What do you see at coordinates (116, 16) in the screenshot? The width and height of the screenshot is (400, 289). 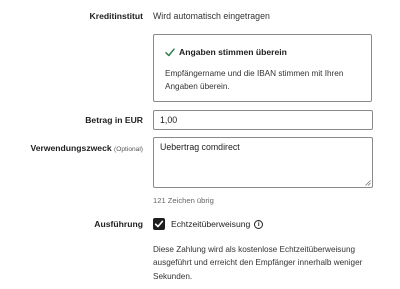 I see `creditor-institute-label: Kreditinstitut` at bounding box center [116, 16].